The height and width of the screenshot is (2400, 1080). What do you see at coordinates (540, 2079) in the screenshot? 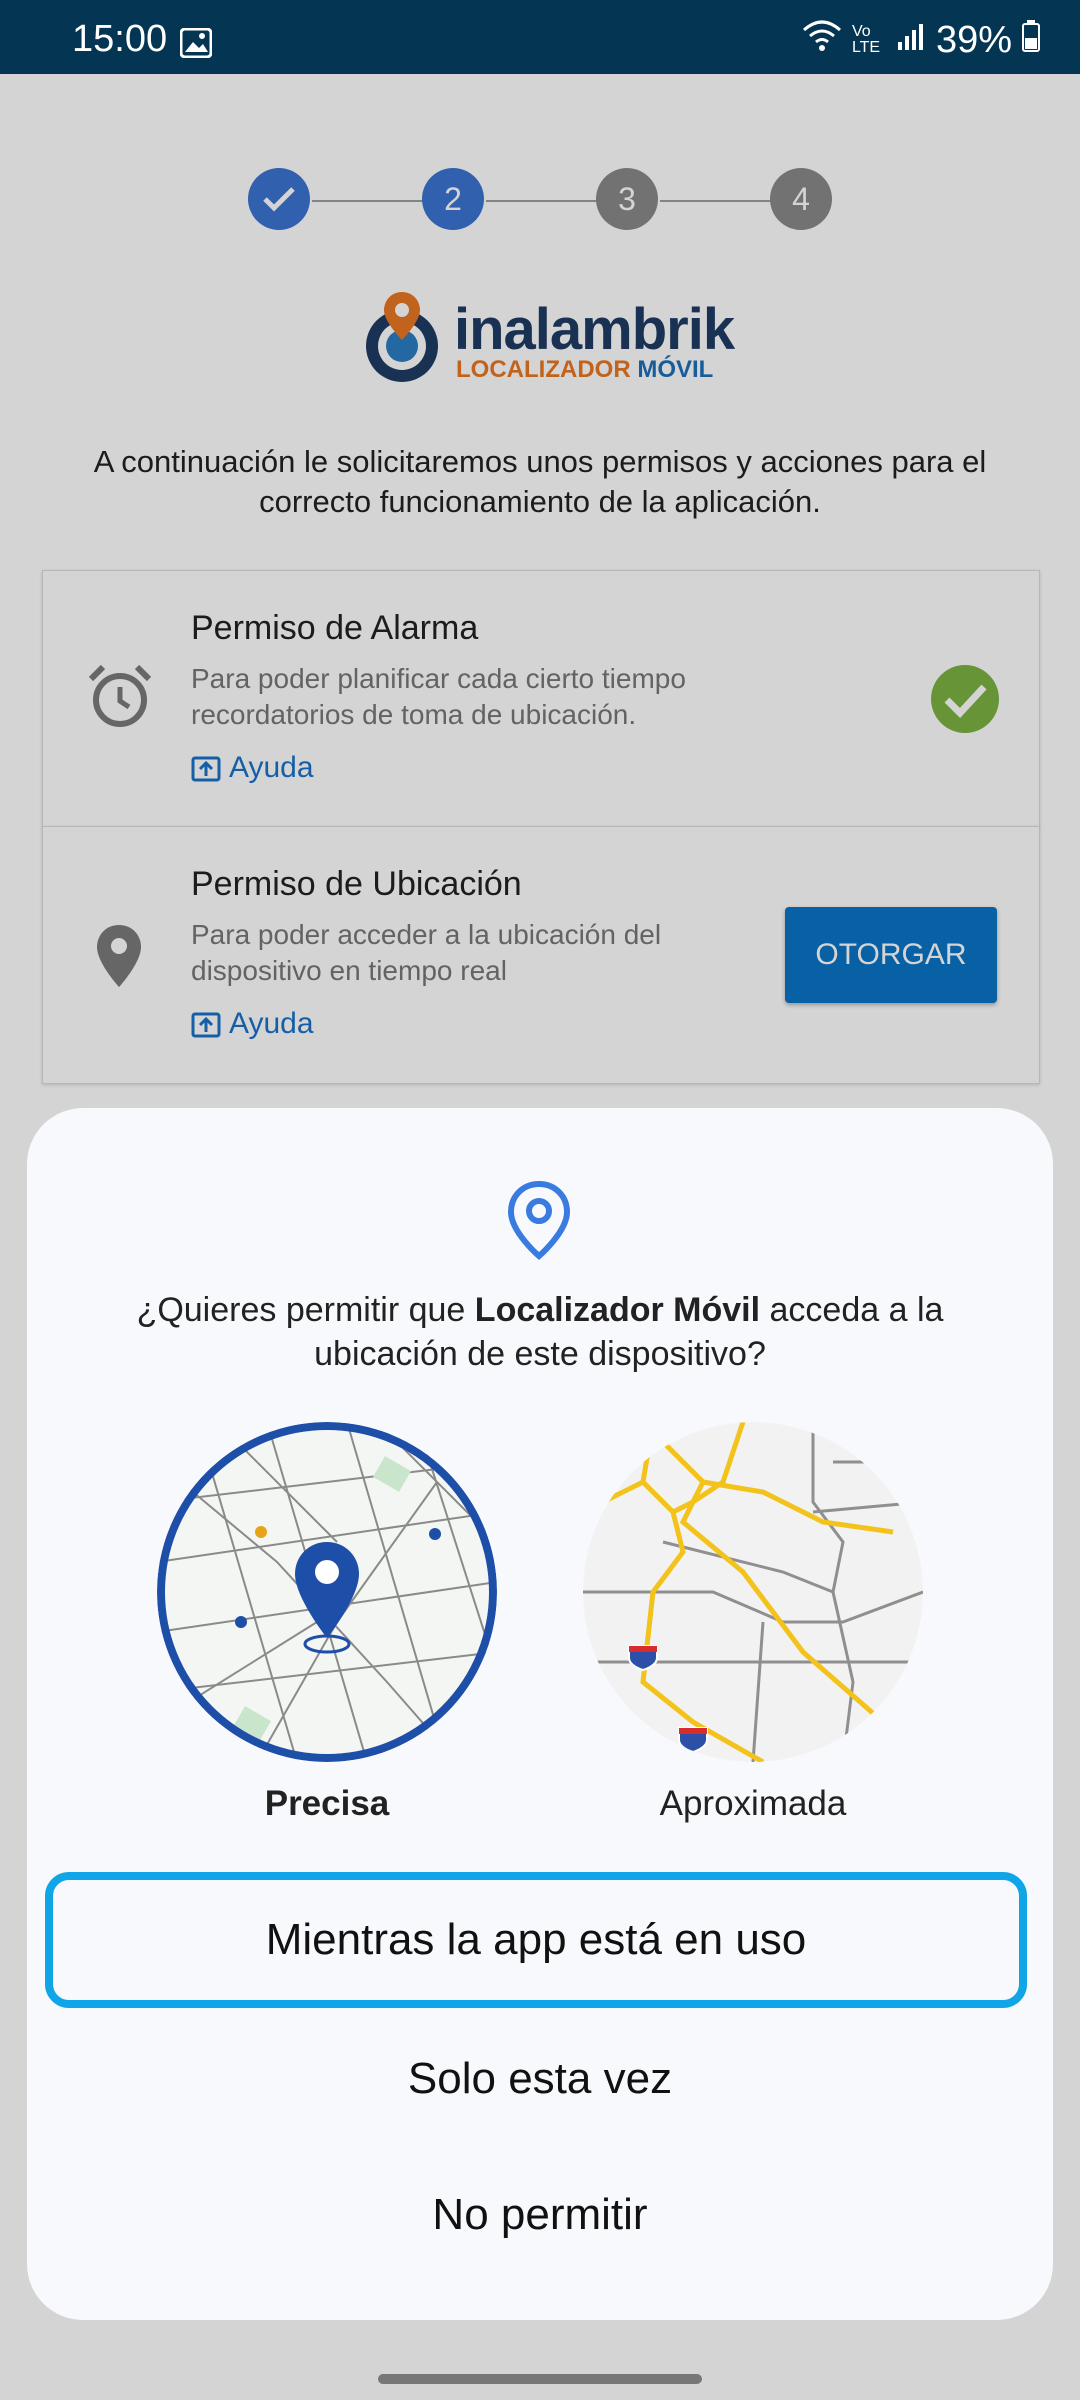
I see `allow-once-button: Solo esta vez` at bounding box center [540, 2079].